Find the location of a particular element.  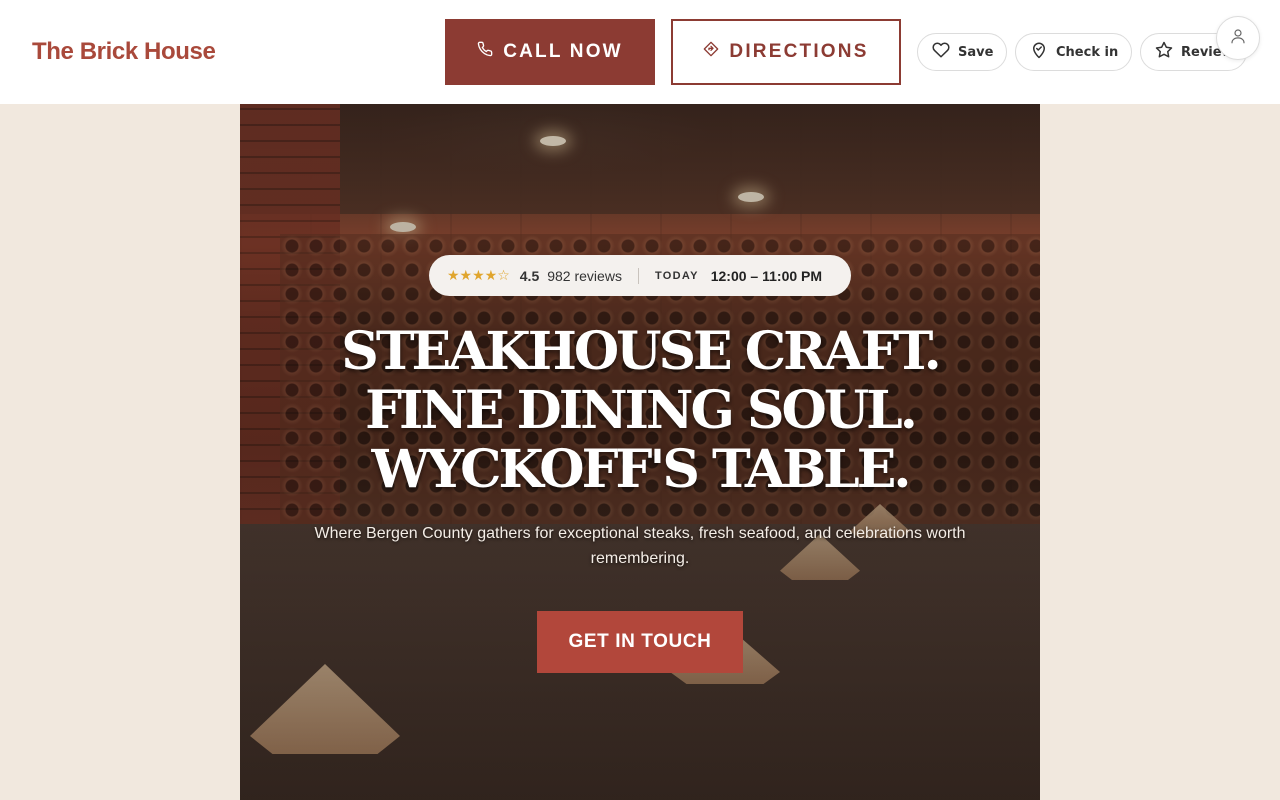

call-now-button: CALL NOW is located at coordinates (550, 52).